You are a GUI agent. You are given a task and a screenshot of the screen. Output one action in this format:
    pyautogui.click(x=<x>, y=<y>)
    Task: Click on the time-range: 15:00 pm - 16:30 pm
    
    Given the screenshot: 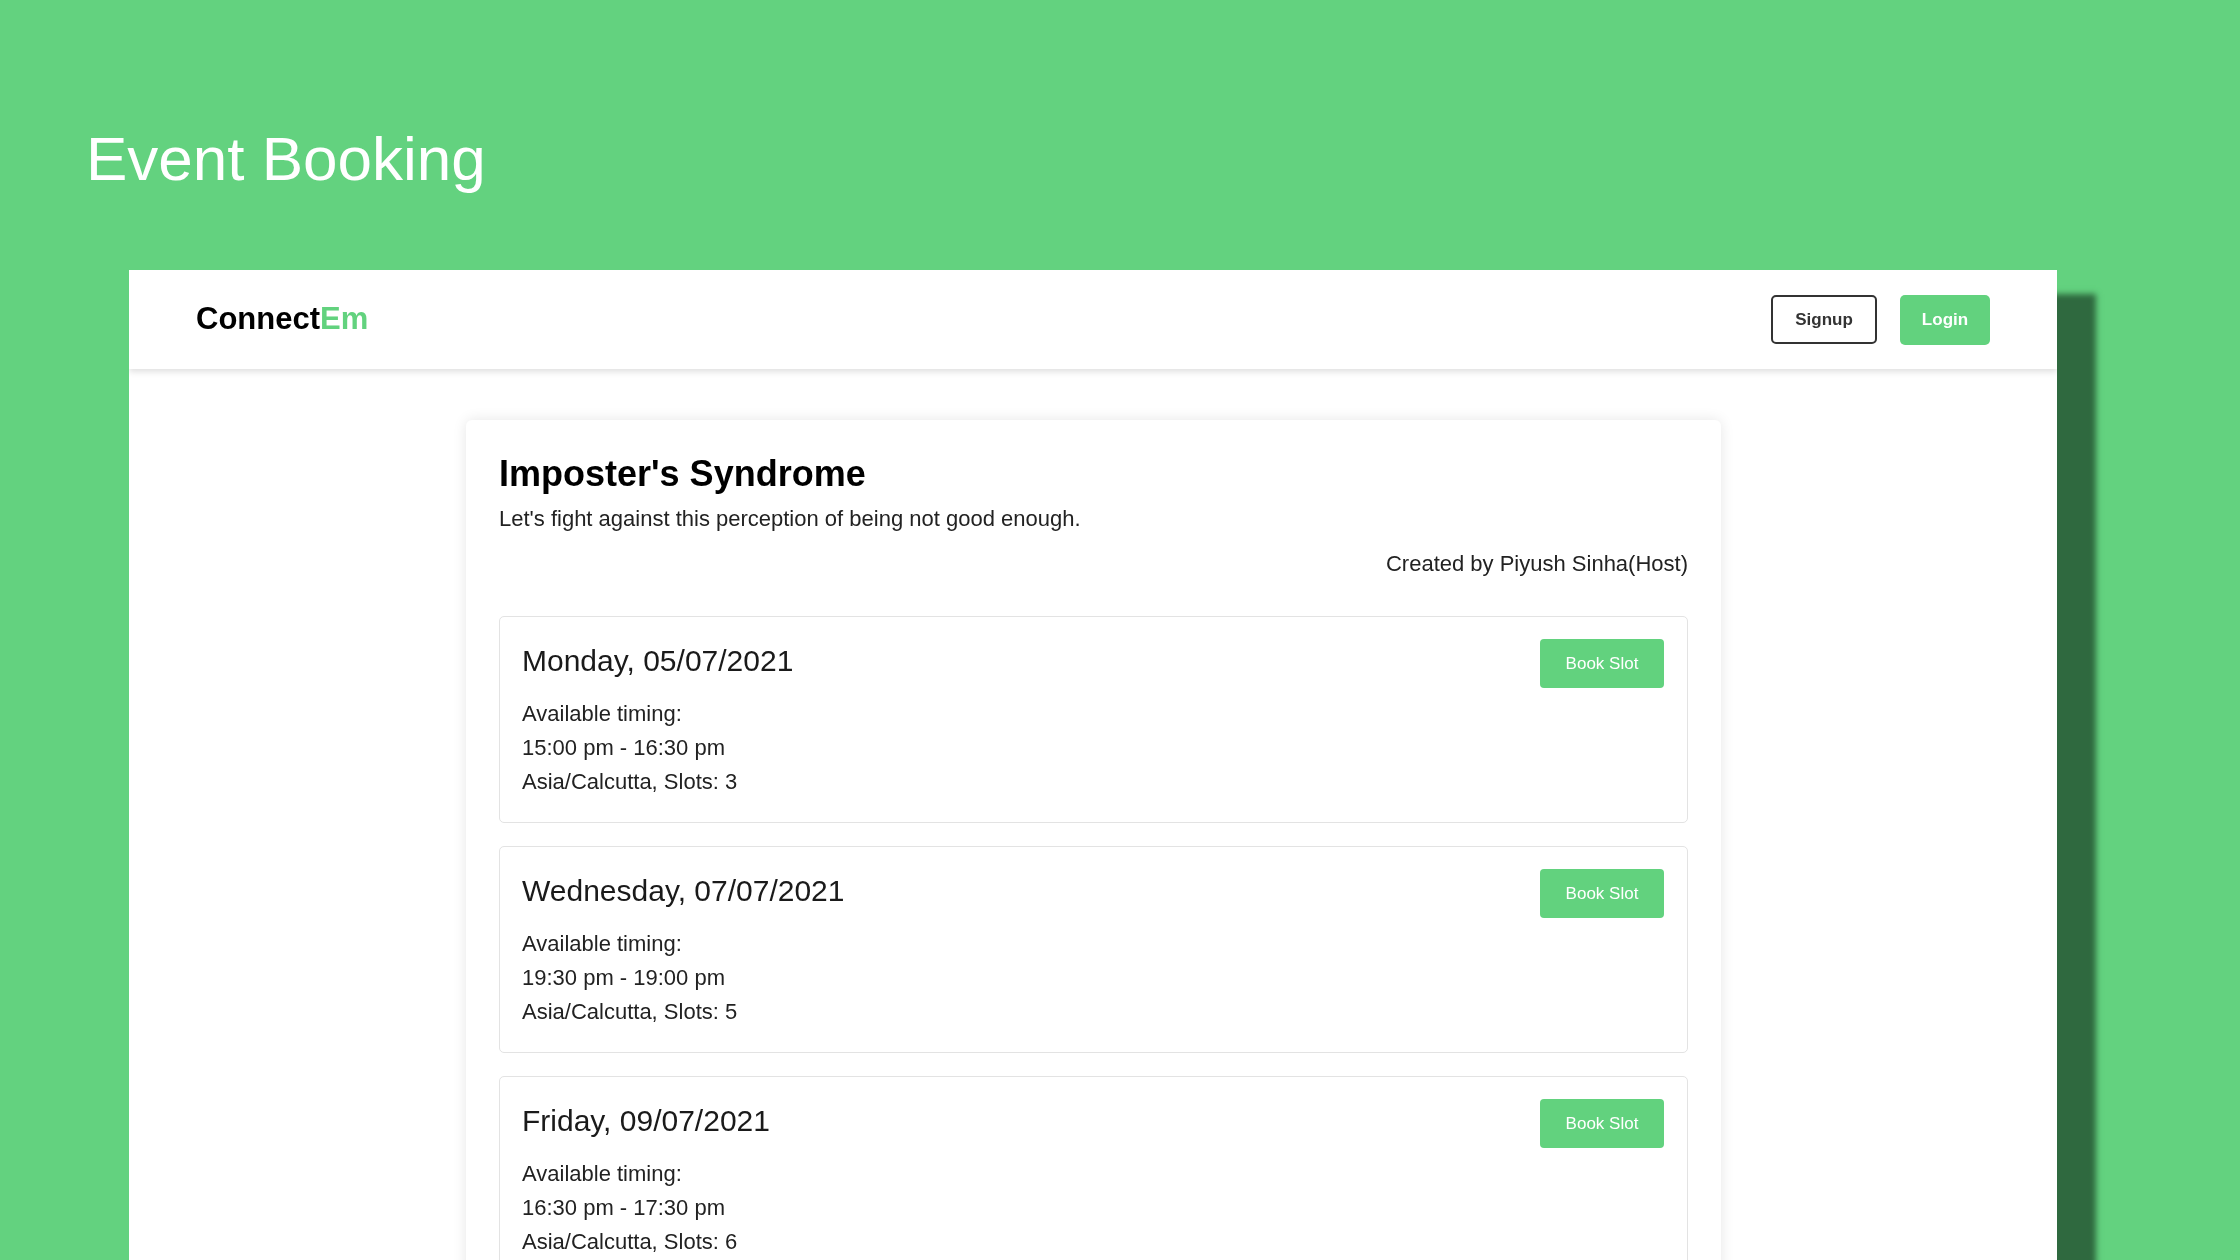 What is the action you would take?
    pyautogui.click(x=623, y=748)
    